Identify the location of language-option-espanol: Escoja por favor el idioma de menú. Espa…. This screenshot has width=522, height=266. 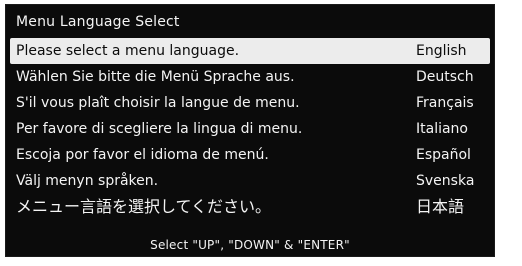
(250, 155).